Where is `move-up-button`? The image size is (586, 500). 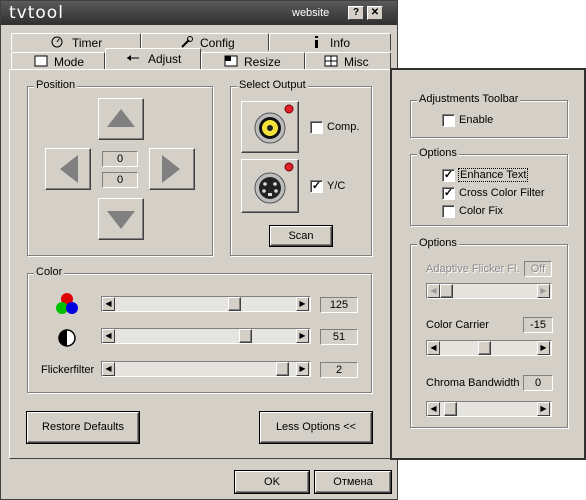
move-up-button is located at coordinates (121, 119).